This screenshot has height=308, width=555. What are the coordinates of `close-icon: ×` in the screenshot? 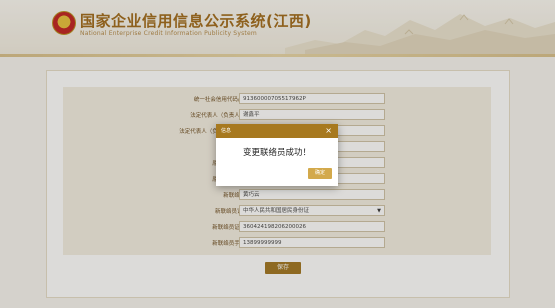 It's located at (328, 131).